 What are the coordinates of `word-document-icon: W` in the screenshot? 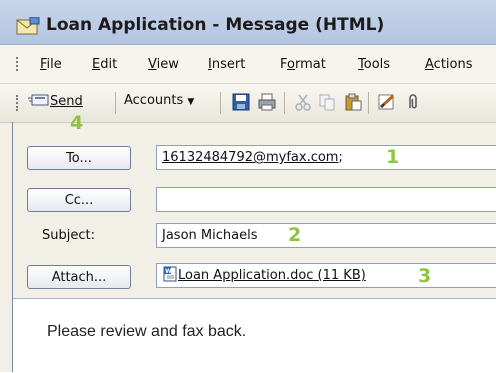 It's located at (170, 274).